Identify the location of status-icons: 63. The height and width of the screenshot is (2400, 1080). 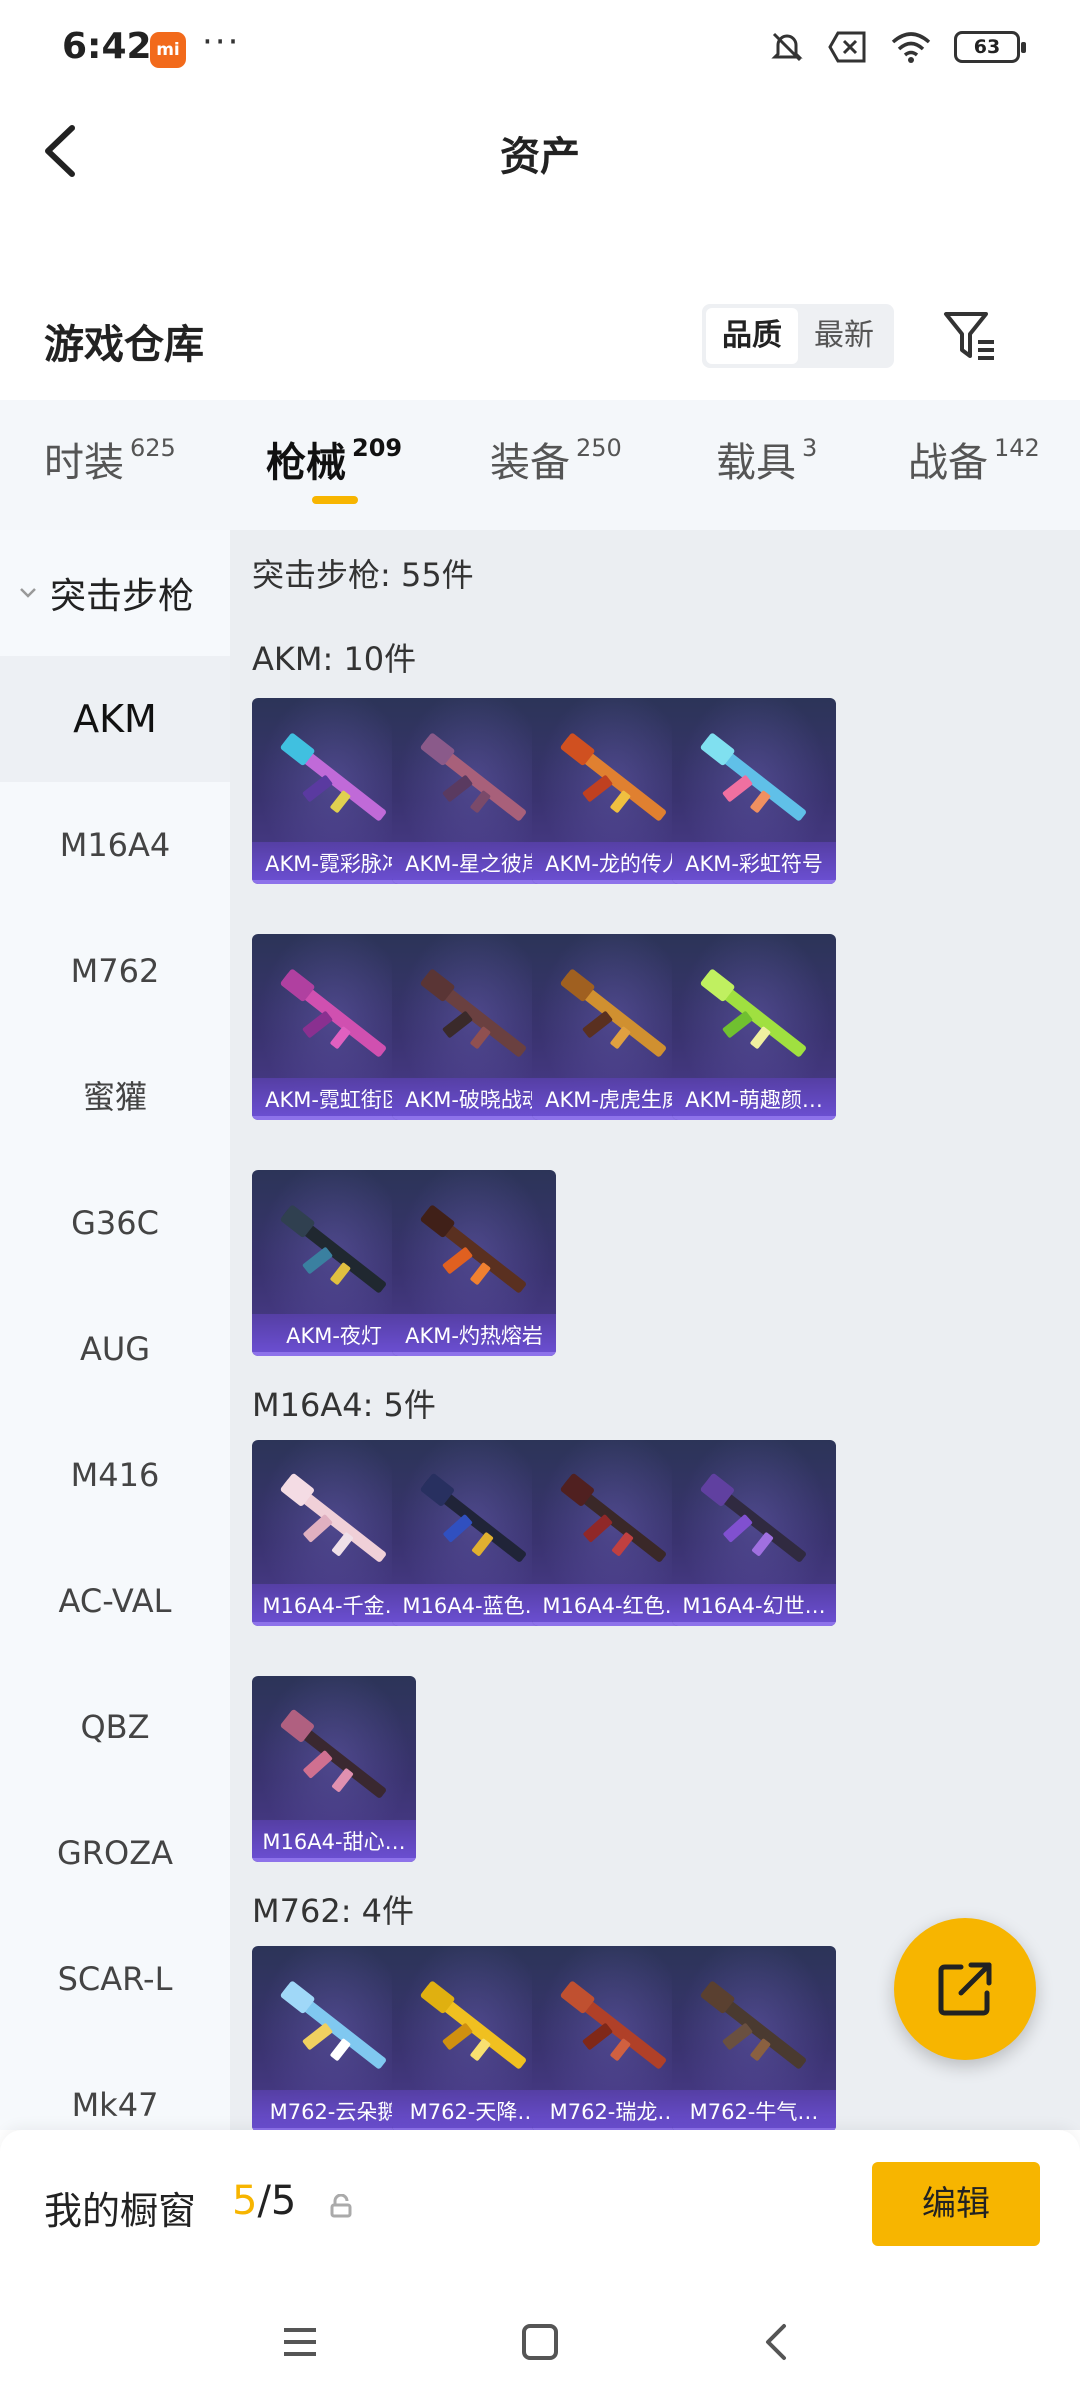
(897, 47).